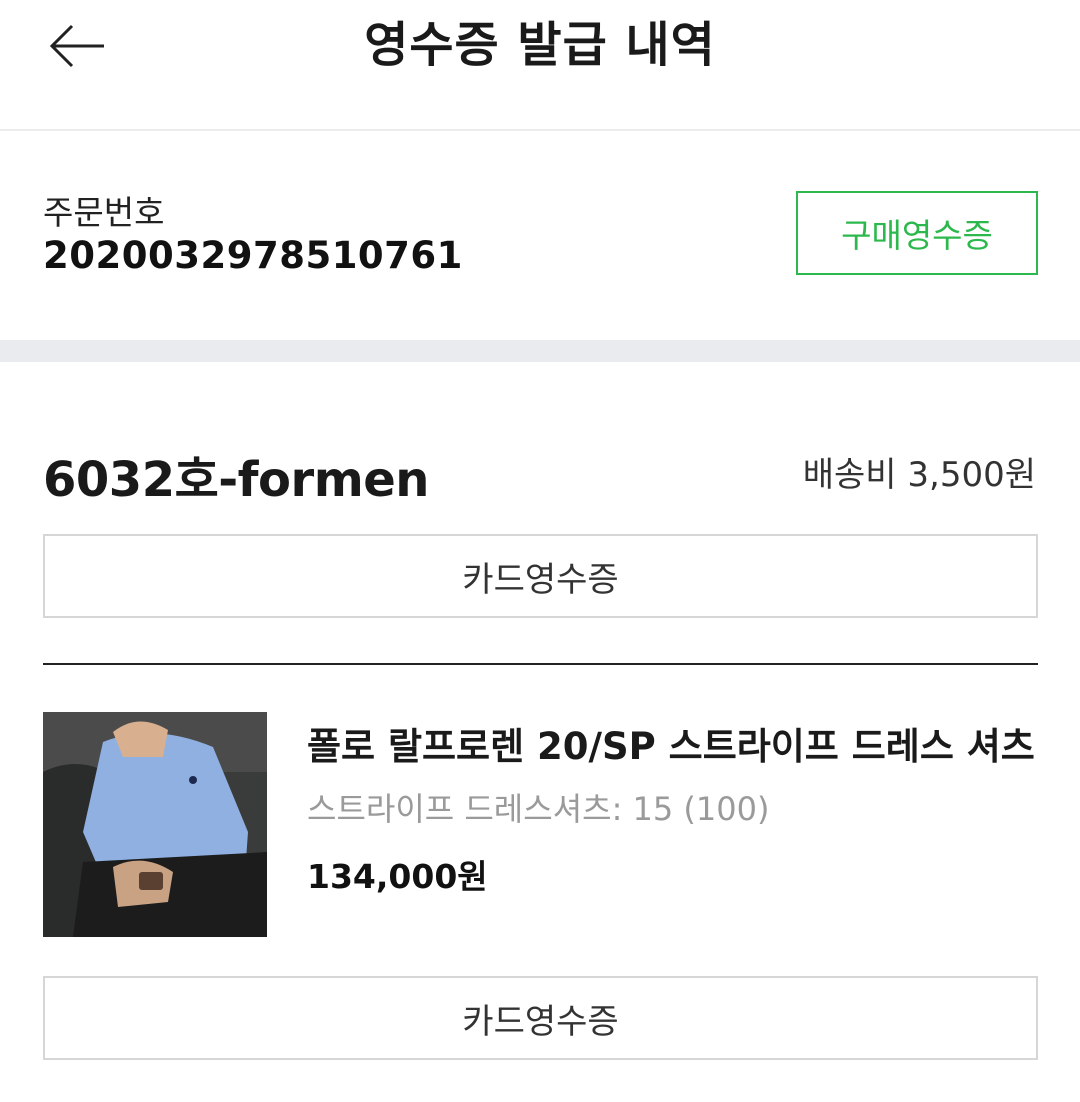  What do you see at coordinates (155, 824) in the screenshot?
I see `product-image` at bounding box center [155, 824].